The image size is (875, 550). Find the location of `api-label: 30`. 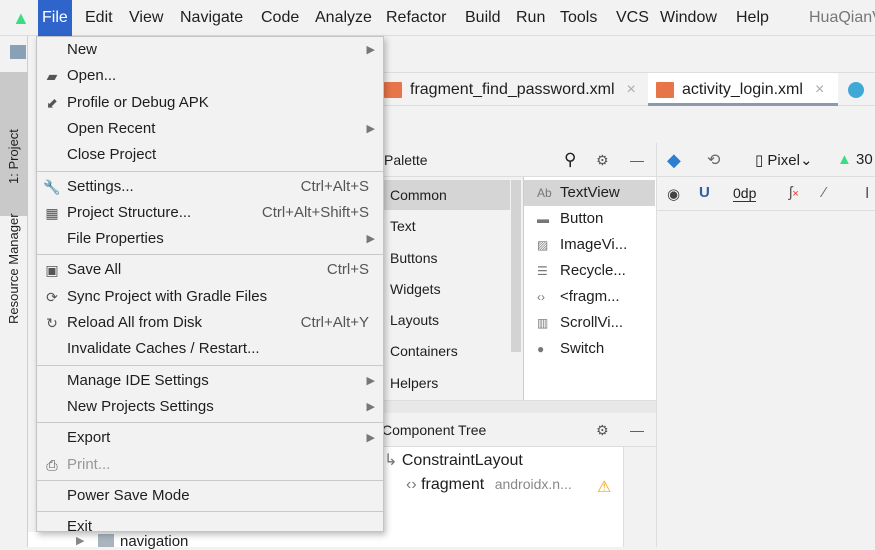

api-label: 30 is located at coordinates (864, 159).